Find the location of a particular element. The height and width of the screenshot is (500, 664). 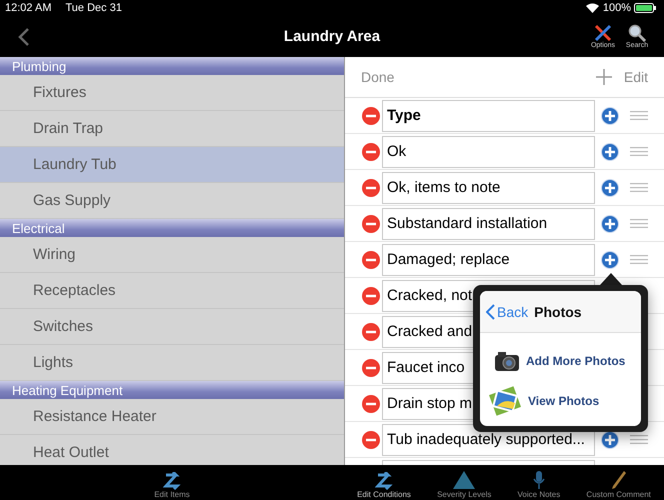

section-header: Heating Equipment is located at coordinates (172, 390).